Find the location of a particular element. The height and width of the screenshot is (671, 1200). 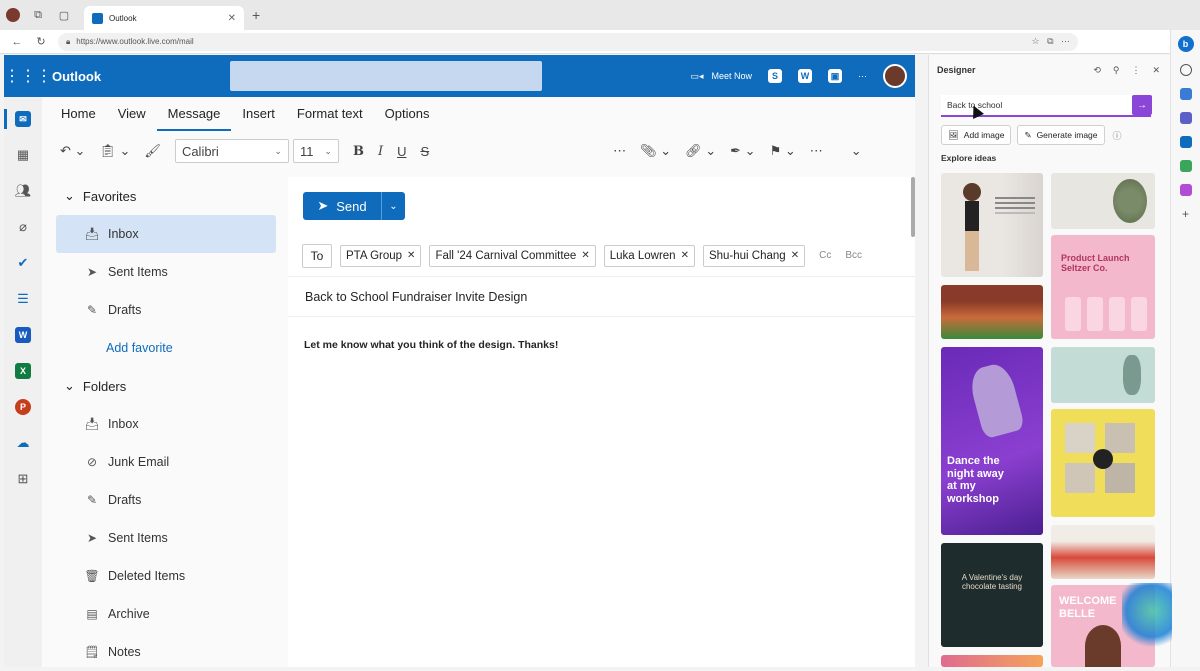

submit-arrow-icon: → is located at coordinates (1142, 105).